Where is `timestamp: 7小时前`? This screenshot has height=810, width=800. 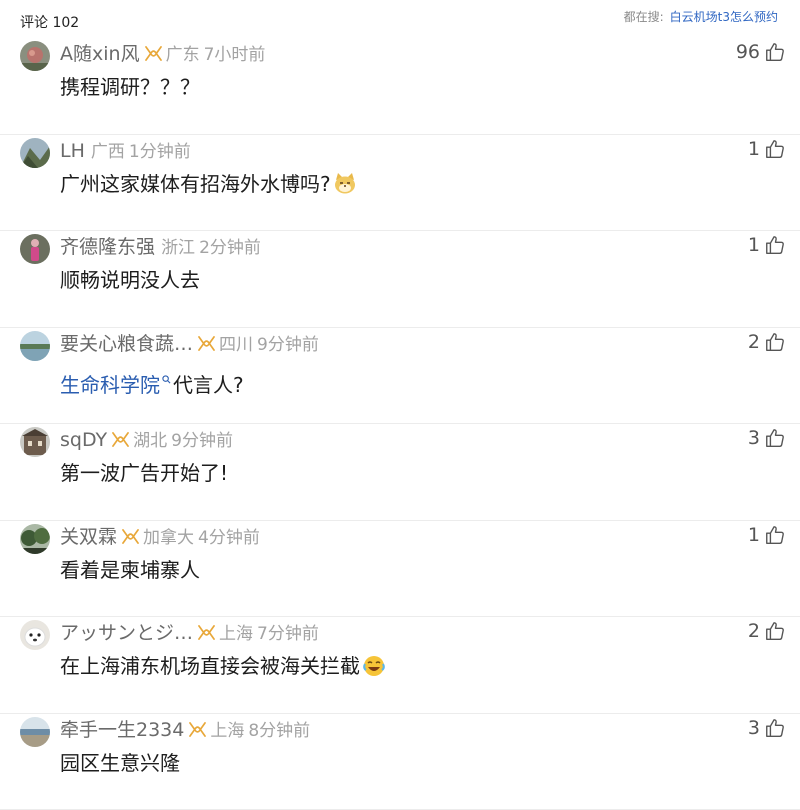
timestamp: 7小时前 is located at coordinates (235, 55).